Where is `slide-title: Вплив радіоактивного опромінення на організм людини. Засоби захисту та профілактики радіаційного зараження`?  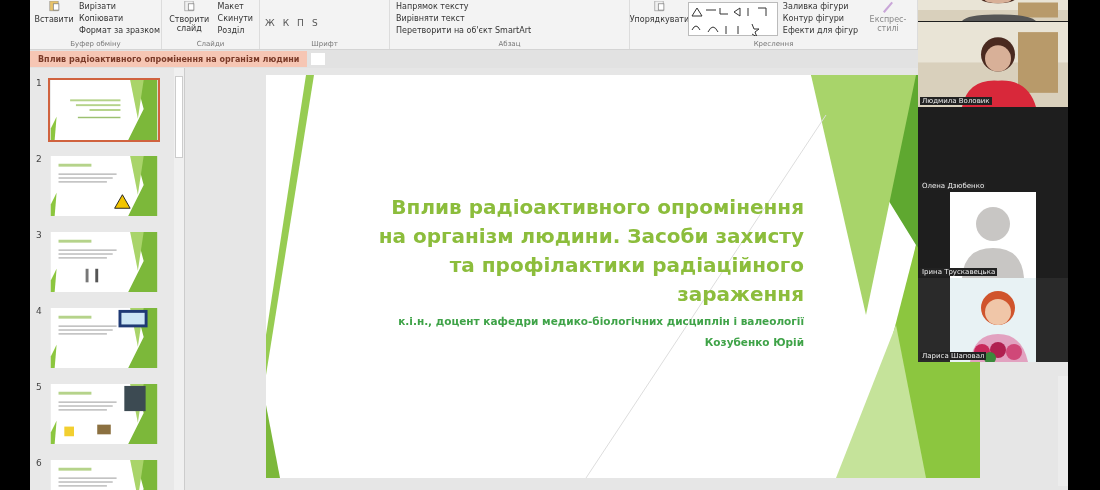 slide-title: Вплив радіоактивного опромінення на організм людини. Засоби захисту та профілактики радіаційного зараження is located at coordinates (591, 251).